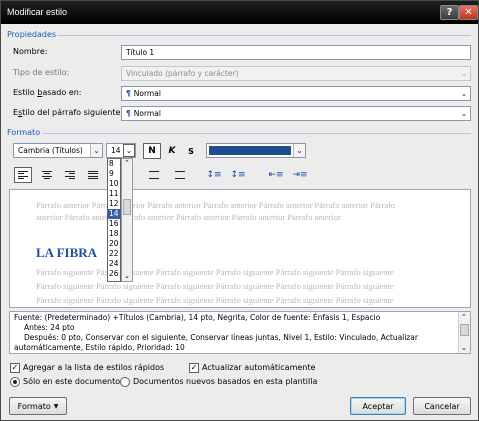  I want to click on font-size-option: 16, so click(114, 224).